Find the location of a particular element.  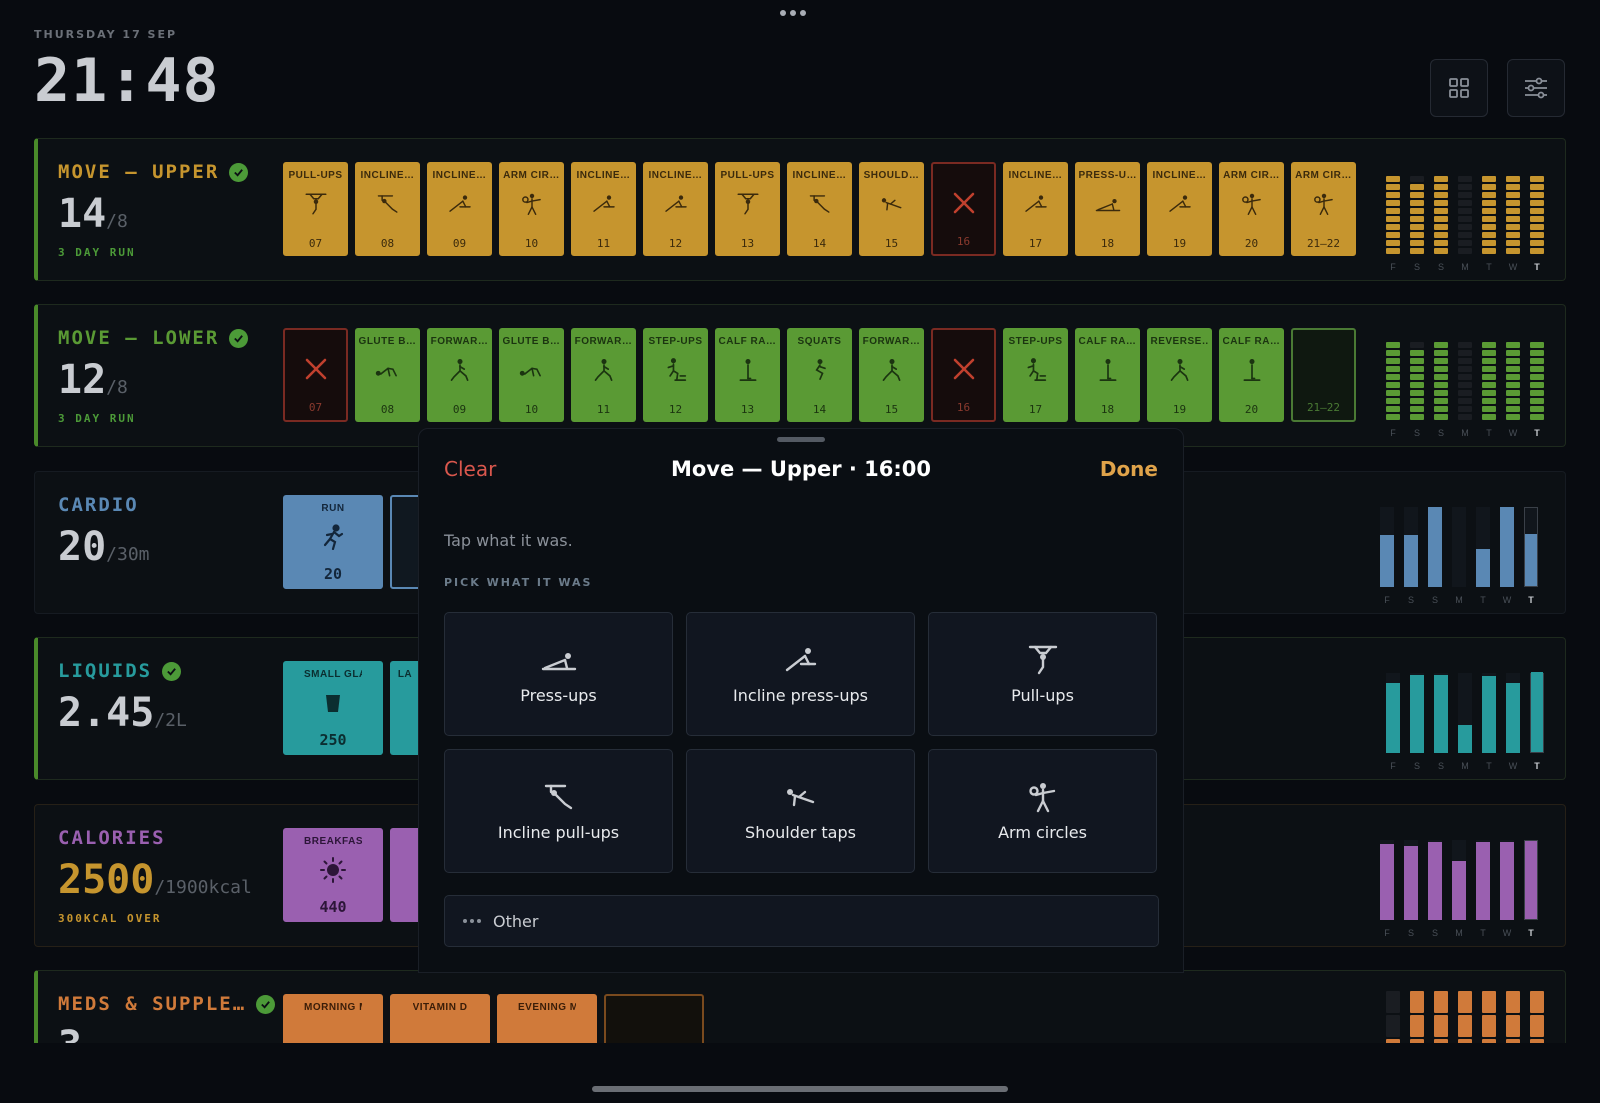

day-tile-15: FORWAR… 15 is located at coordinates (891, 375).